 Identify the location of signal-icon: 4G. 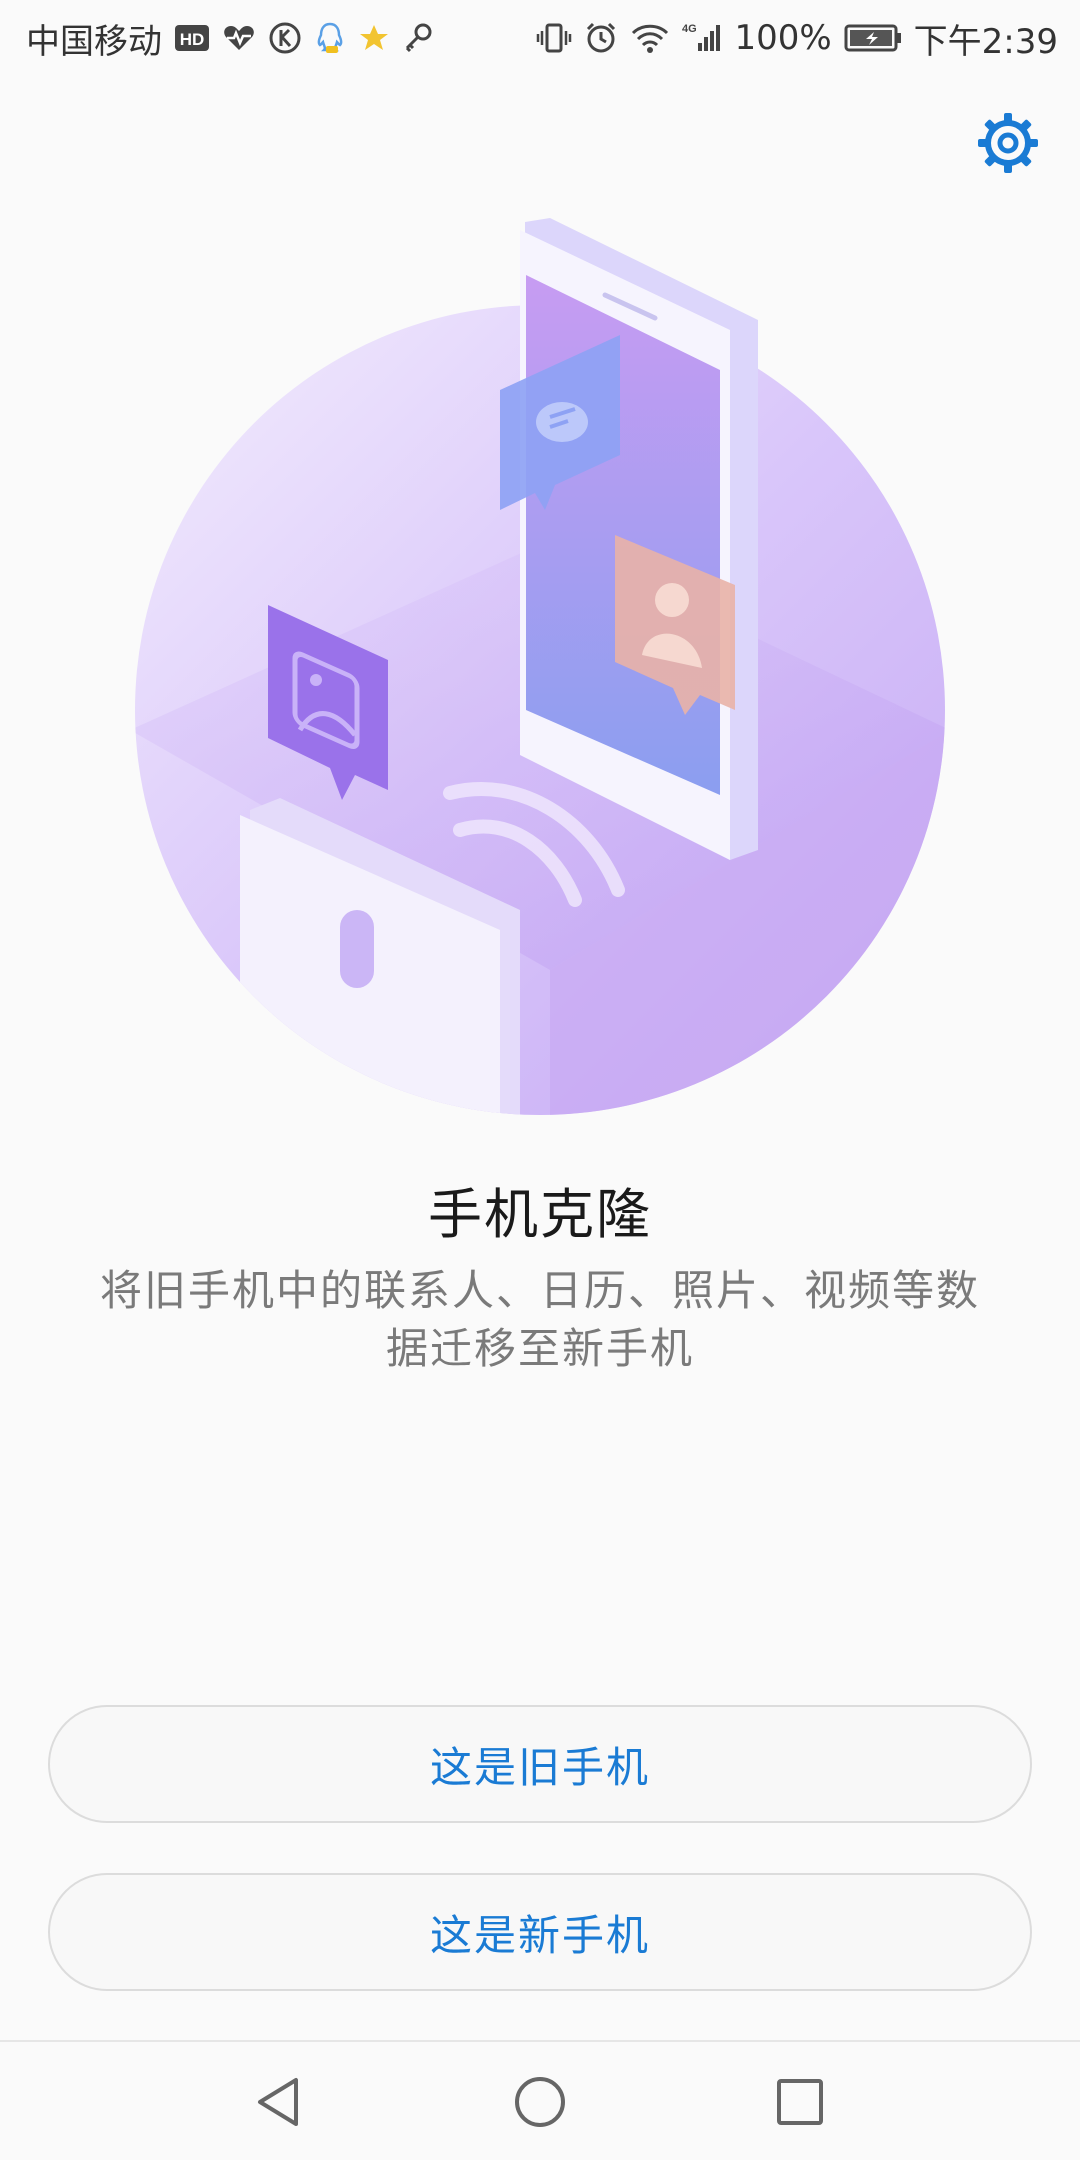
(702, 38).